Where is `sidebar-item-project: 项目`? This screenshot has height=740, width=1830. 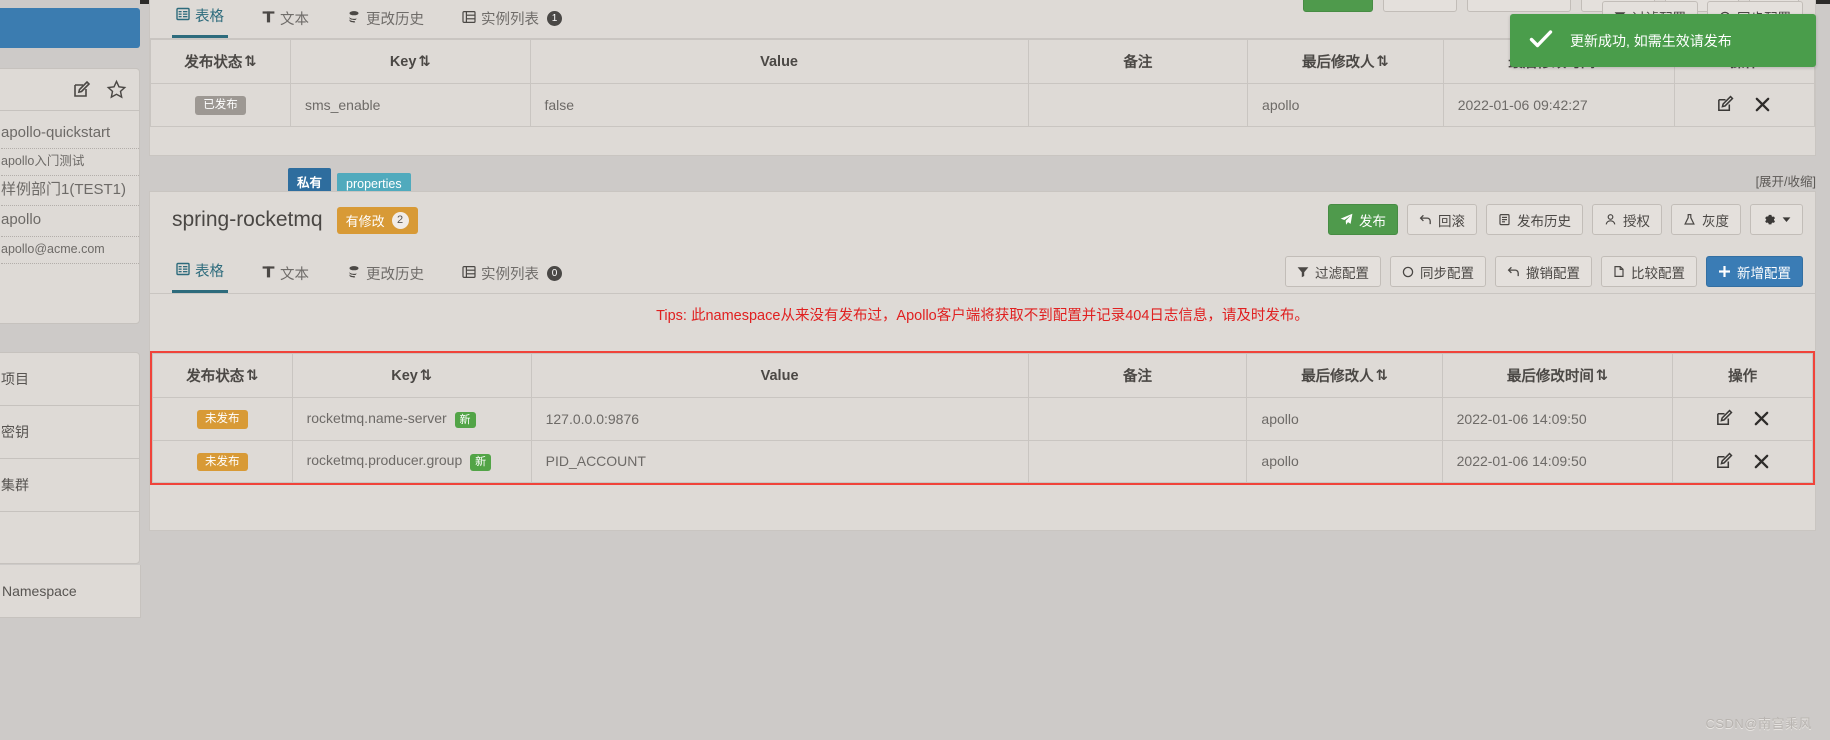 sidebar-item-project: 项目 is located at coordinates (69, 379).